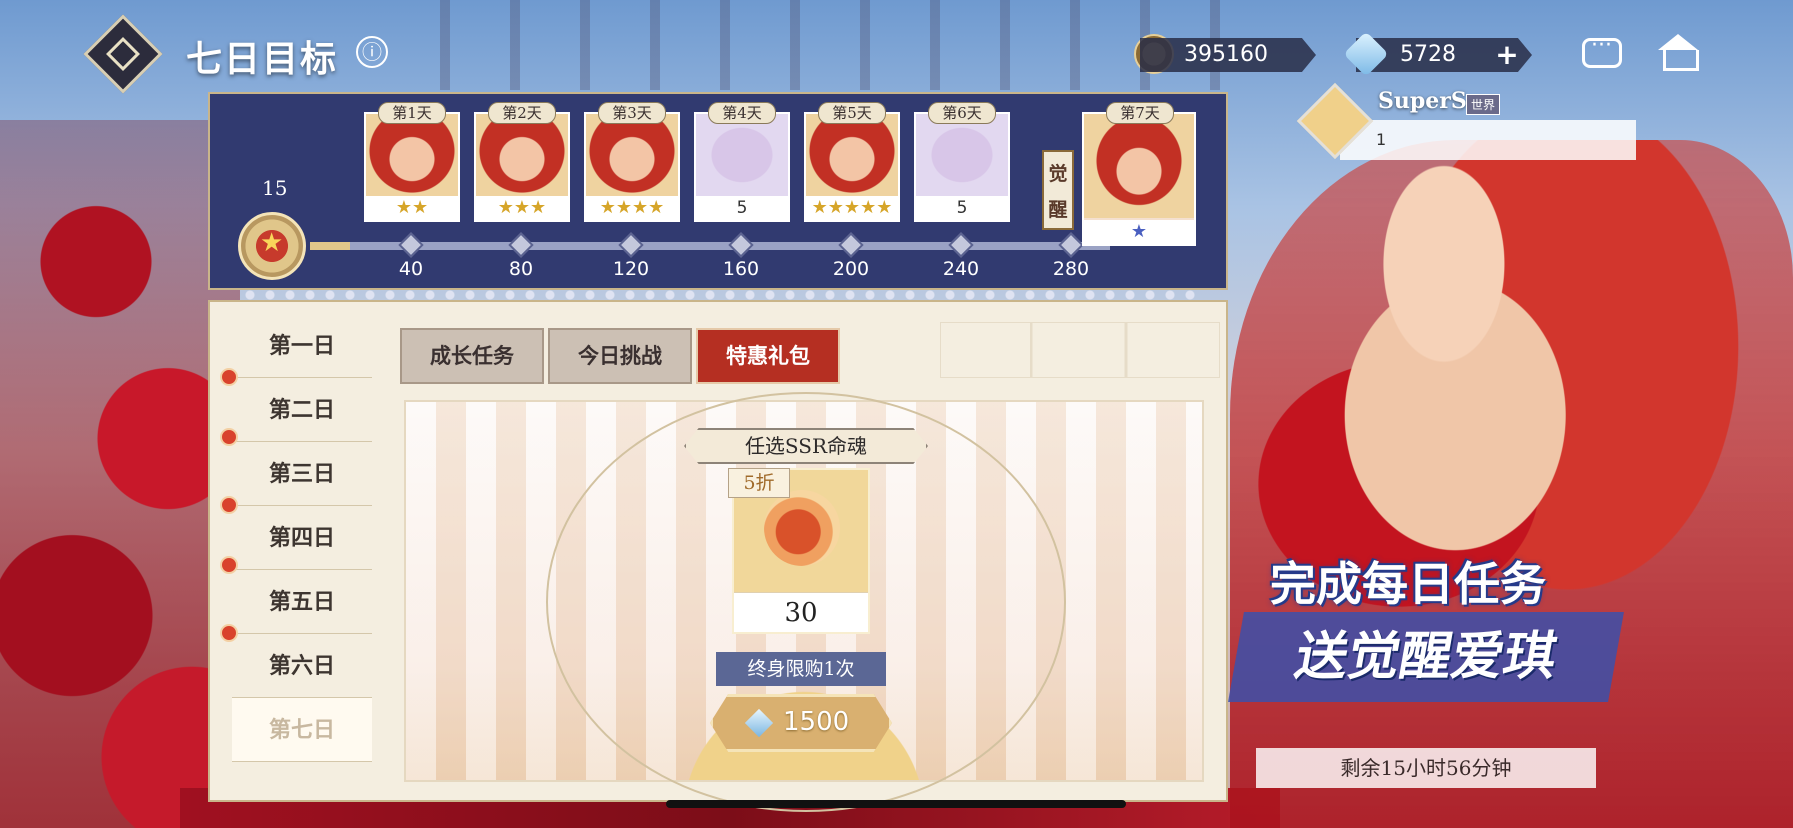 The width and height of the screenshot is (1793, 828). I want to click on gold-balance: 395160, so click(1228, 55).